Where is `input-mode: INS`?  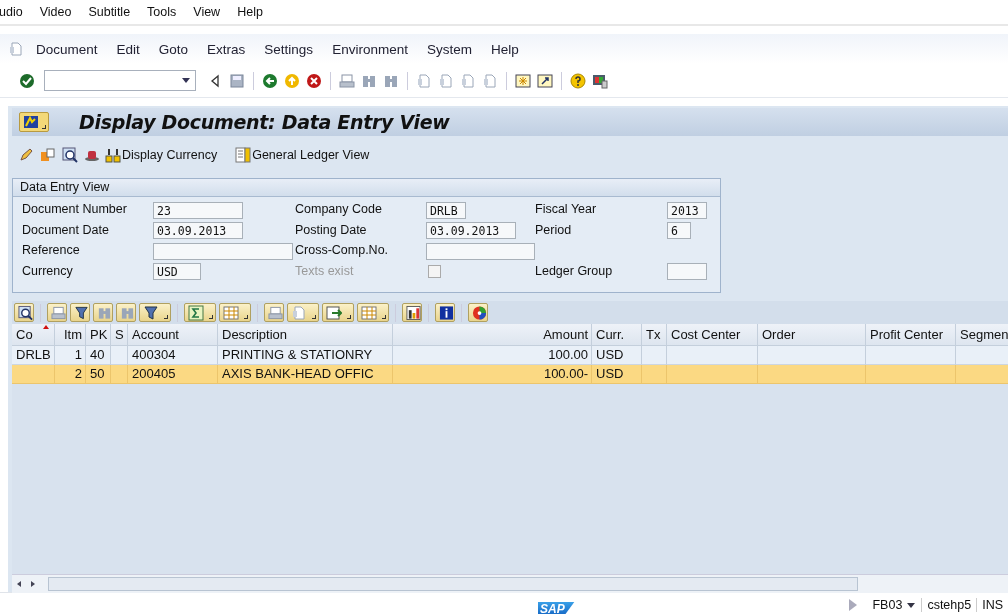 input-mode: INS is located at coordinates (992, 605).